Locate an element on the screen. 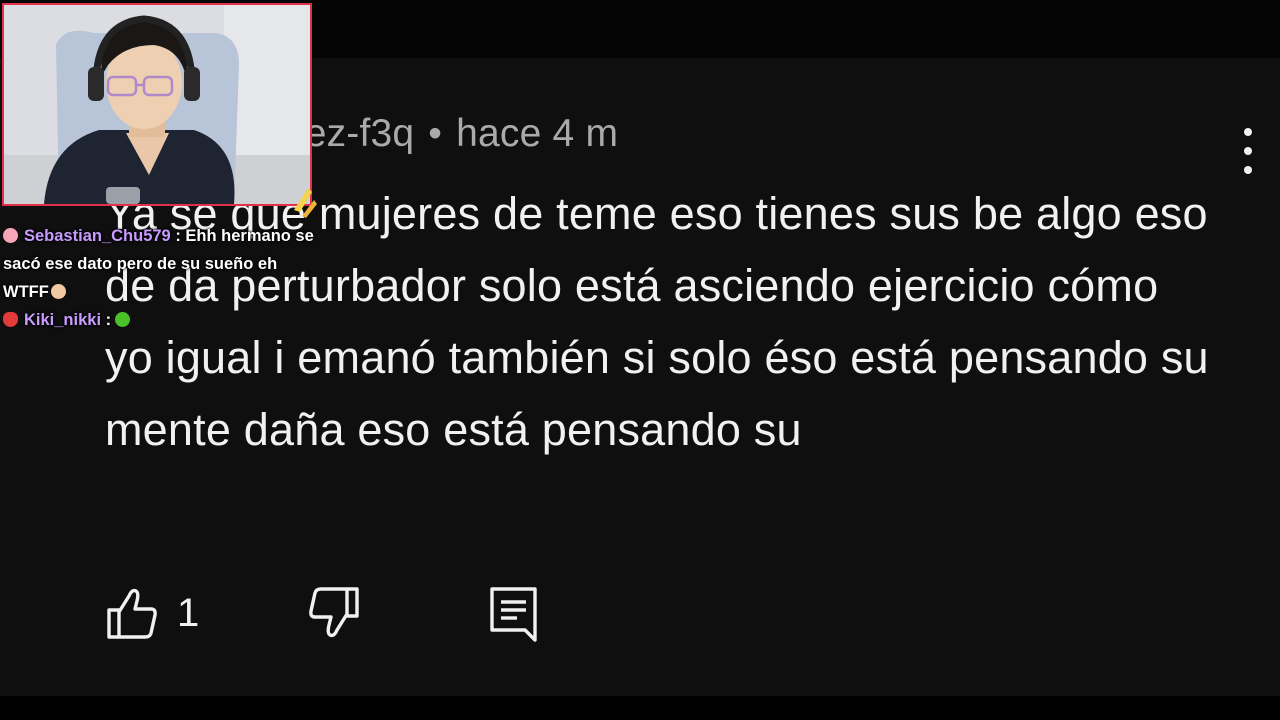 The image size is (1280, 720). streamer-image is located at coordinates (157, 104).